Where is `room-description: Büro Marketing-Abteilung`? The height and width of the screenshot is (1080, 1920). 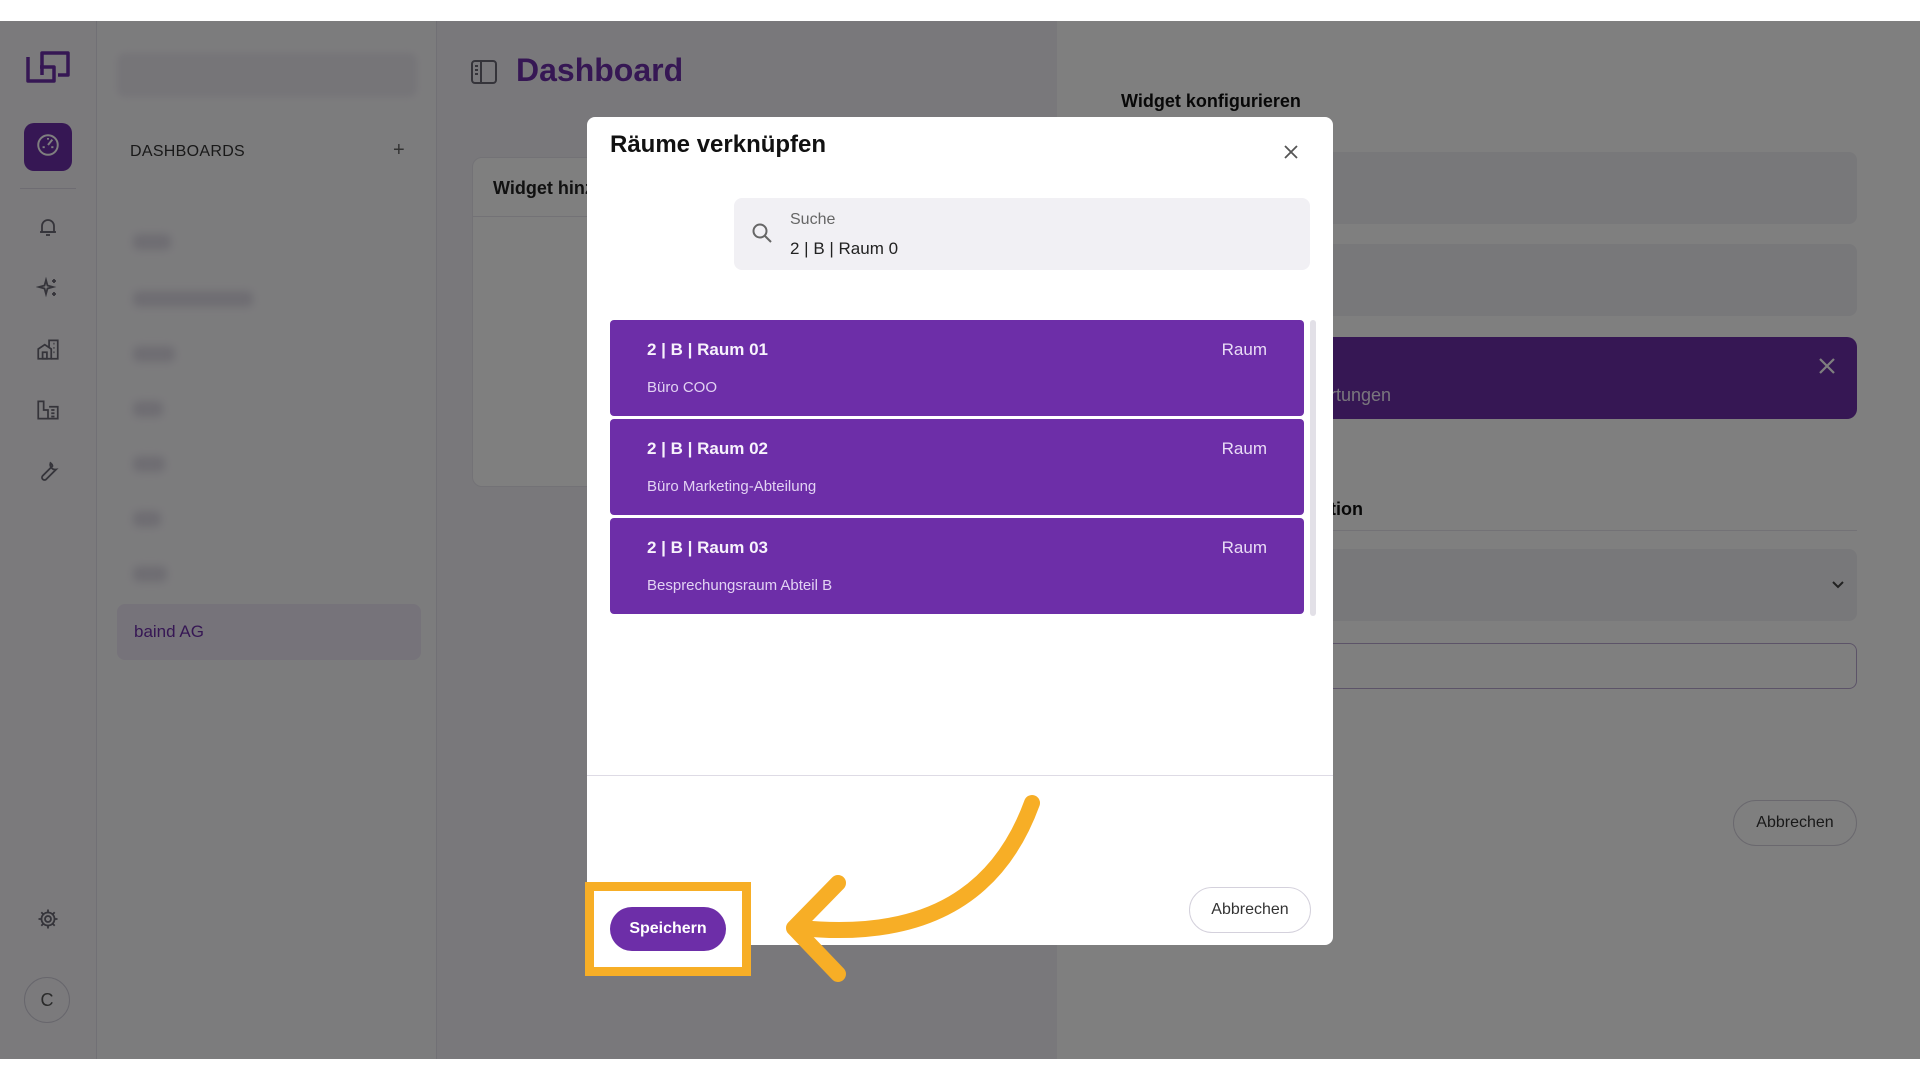 room-description: Büro Marketing-Abteilung is located at coordinates (732, 486).